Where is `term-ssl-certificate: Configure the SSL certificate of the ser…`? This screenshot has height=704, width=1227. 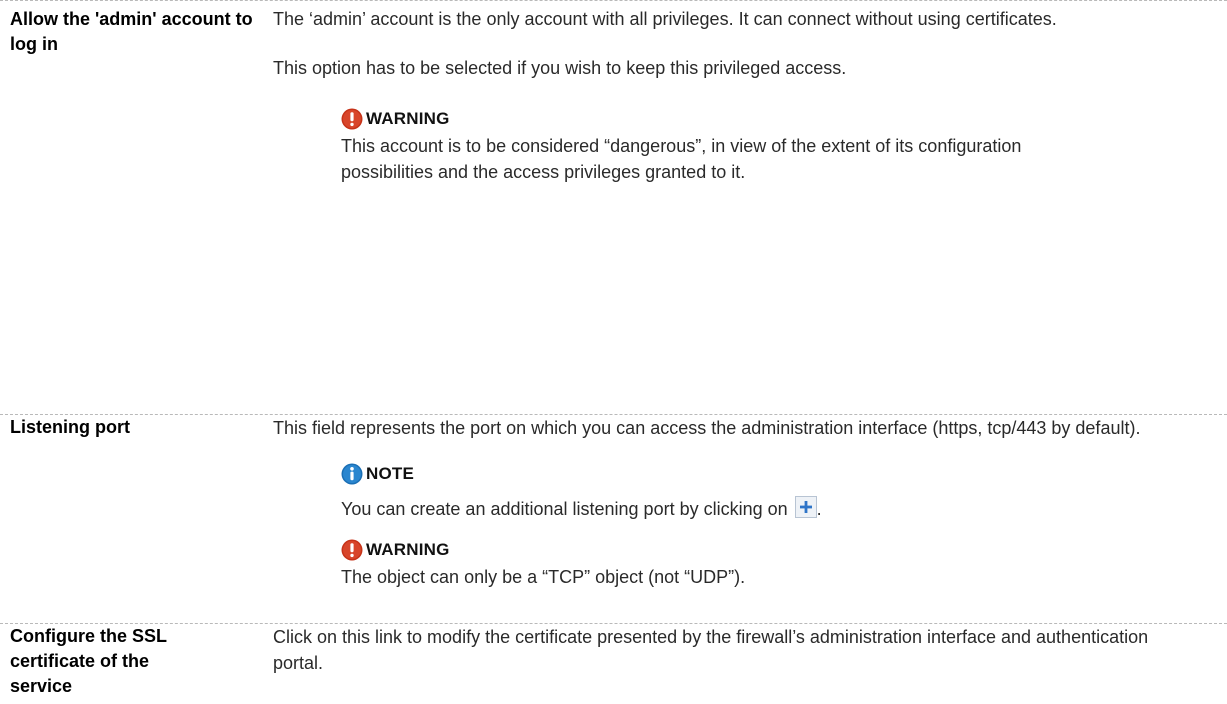
term-ssl-certificate: Configure the SSL certificate of the ser… is located at coordinates (115, 664).